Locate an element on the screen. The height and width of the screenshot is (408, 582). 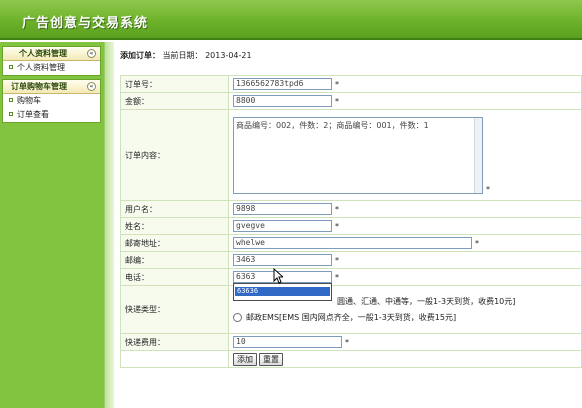
ship-option-ems: 邮政EMS[EMS 国内网点齐全，一般1-3天到货，收费15元] is located at coordinates (407, 318).